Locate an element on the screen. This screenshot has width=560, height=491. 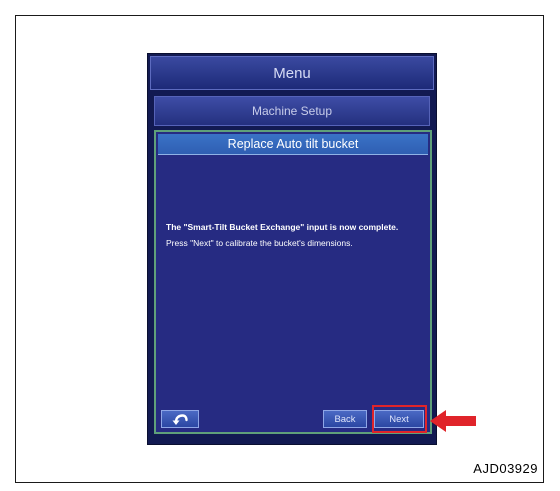
menu-title: Menu is located at coordinates (292, 73).